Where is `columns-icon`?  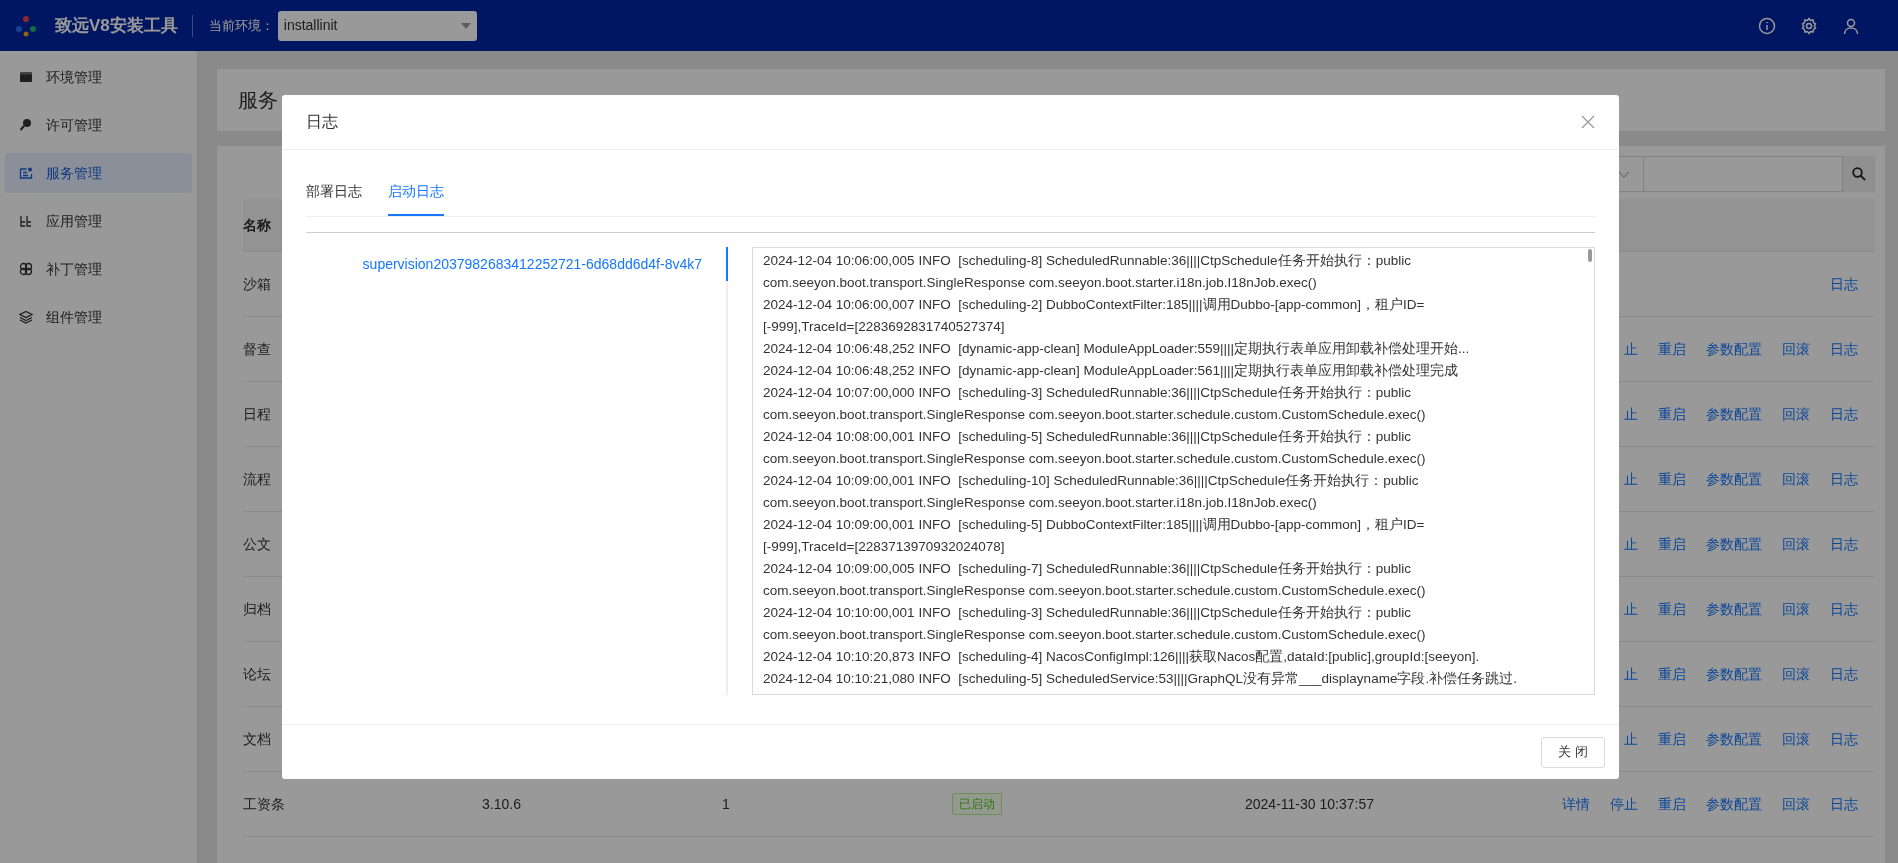 columns-icon is located at coordinates (26, 221).